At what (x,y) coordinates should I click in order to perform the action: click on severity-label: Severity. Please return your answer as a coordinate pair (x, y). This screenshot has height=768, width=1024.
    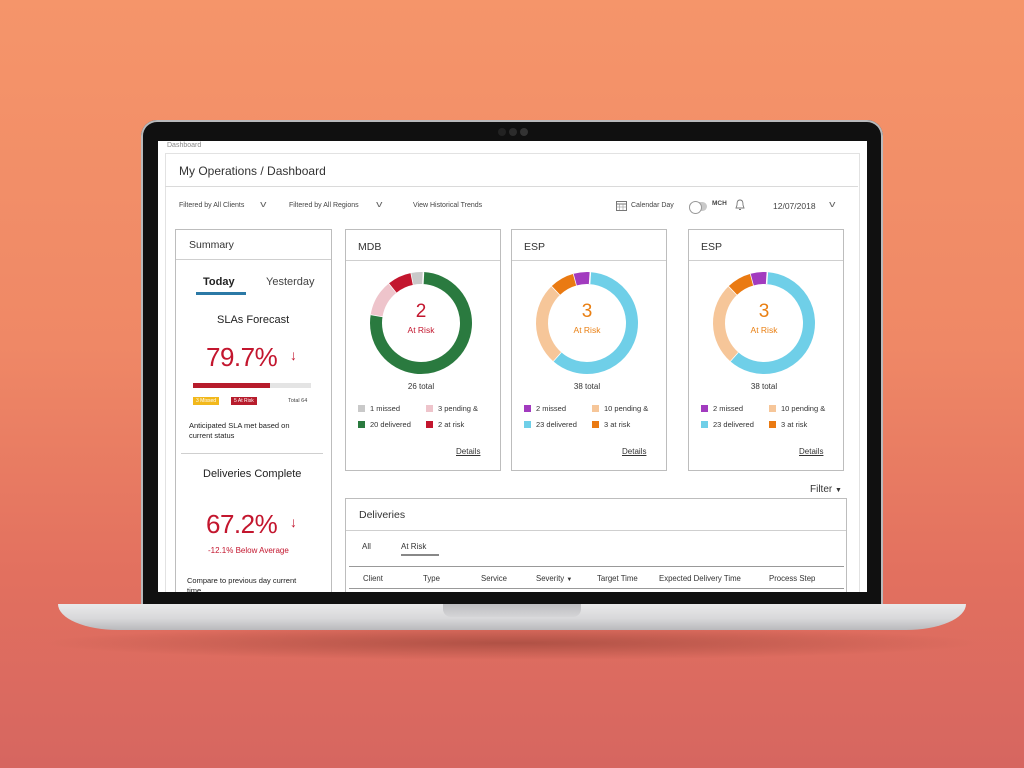
    Looking at the image, I should click on (550, 578).